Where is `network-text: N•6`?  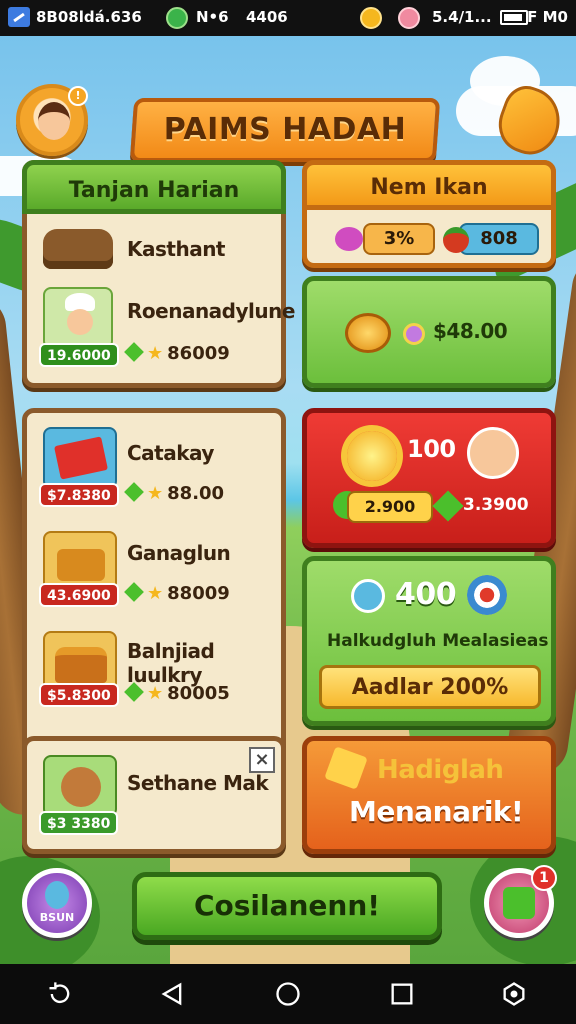 network-text: N•6 is located at coordinates (212, 17).